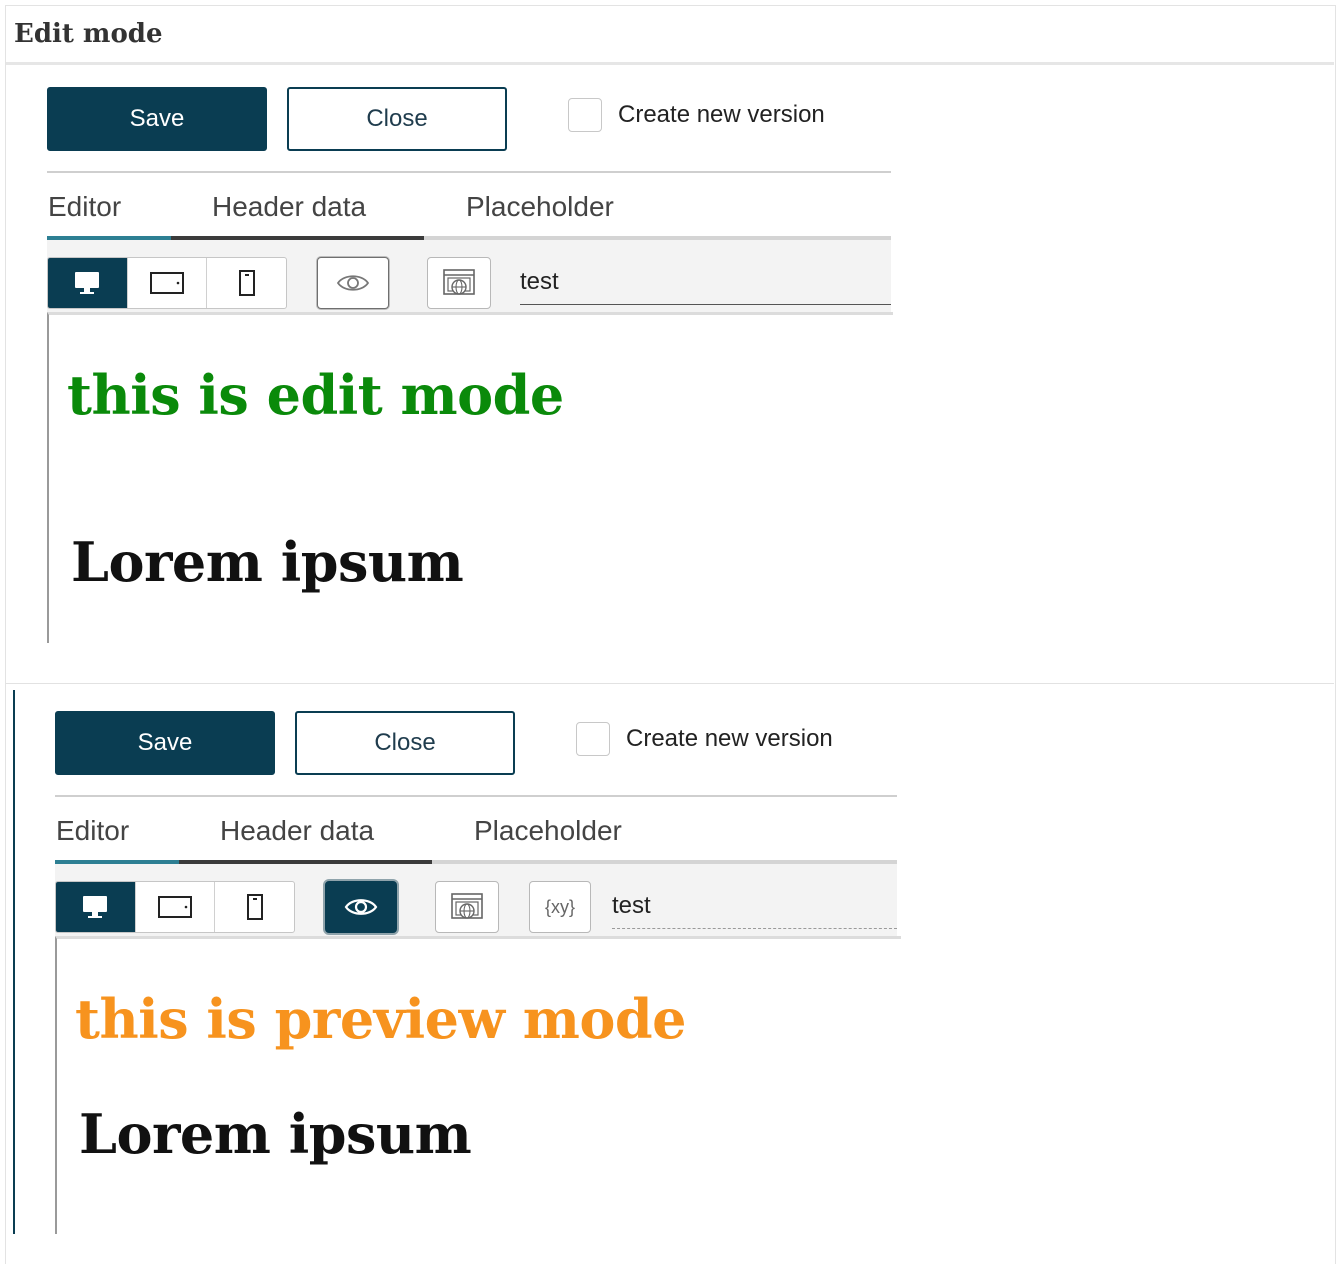  I want to click on panel-accent-line, so click(14, 962).